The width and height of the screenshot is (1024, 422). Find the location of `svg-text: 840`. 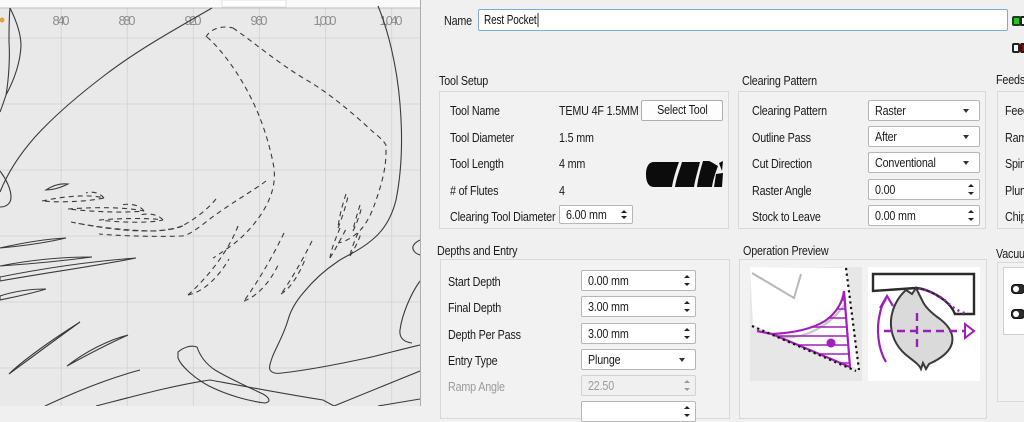

svg-text: 840 is located at coordinates (61, 20).